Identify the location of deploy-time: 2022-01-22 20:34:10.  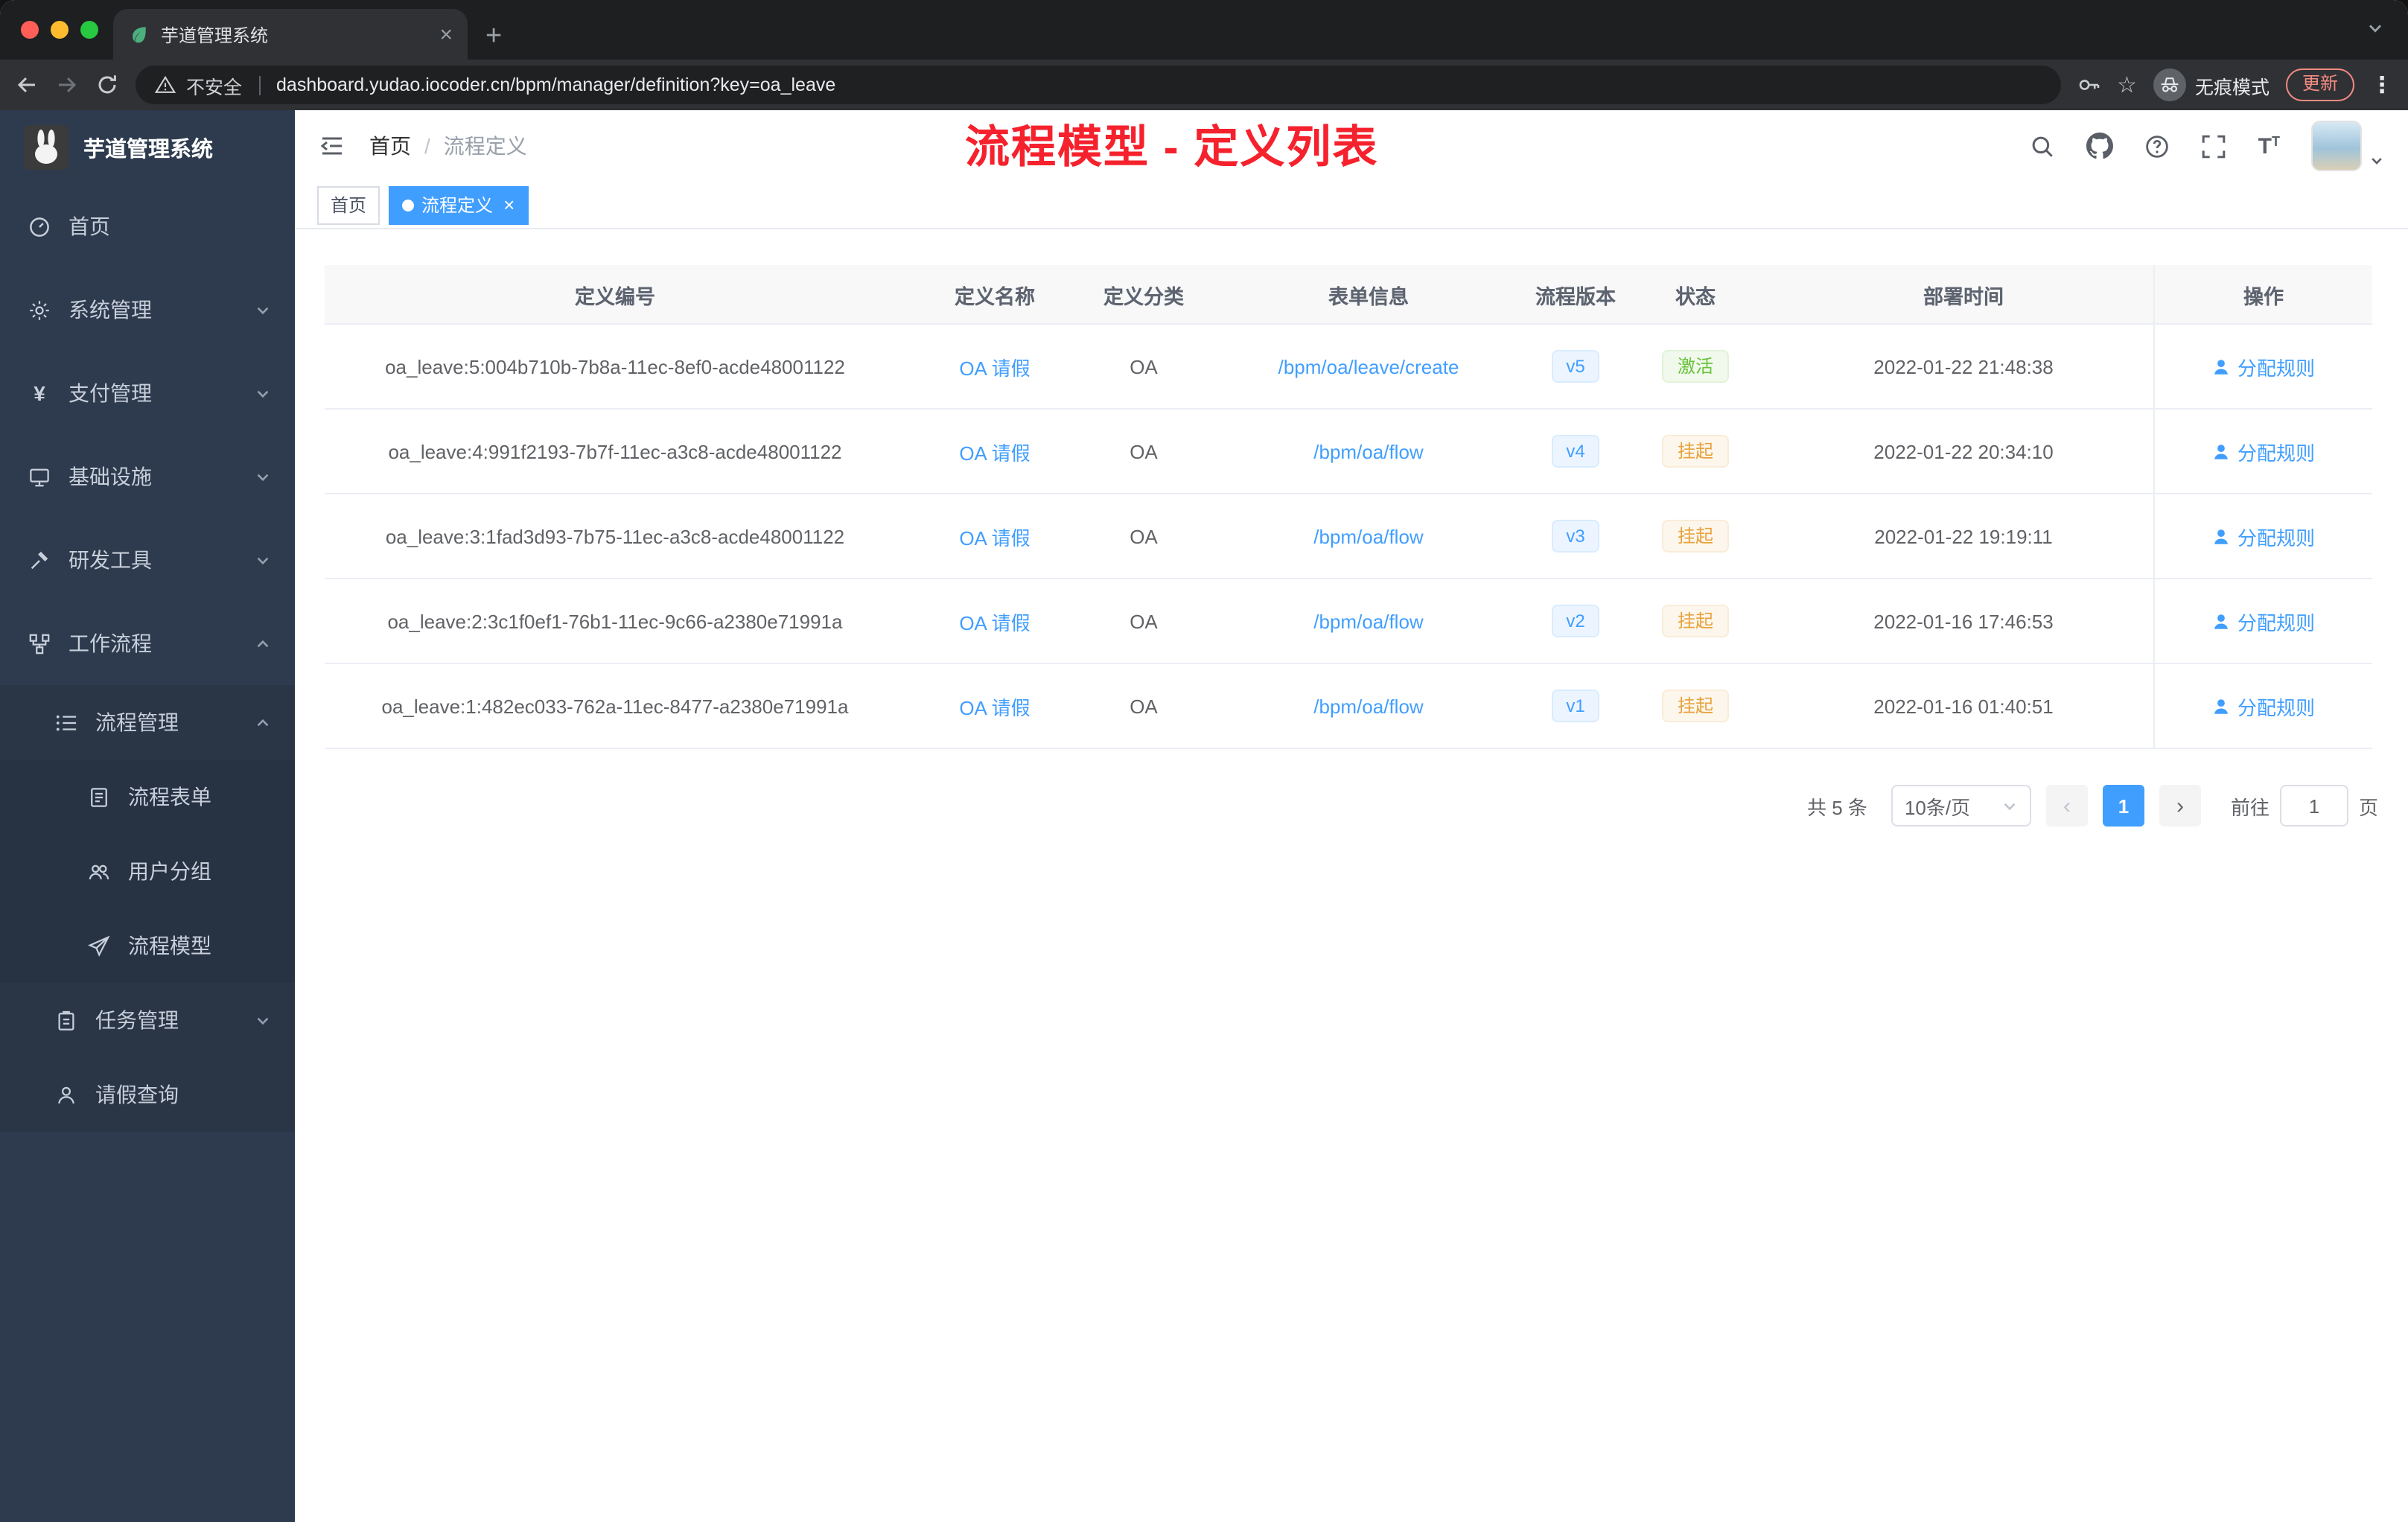
(1963, 451).